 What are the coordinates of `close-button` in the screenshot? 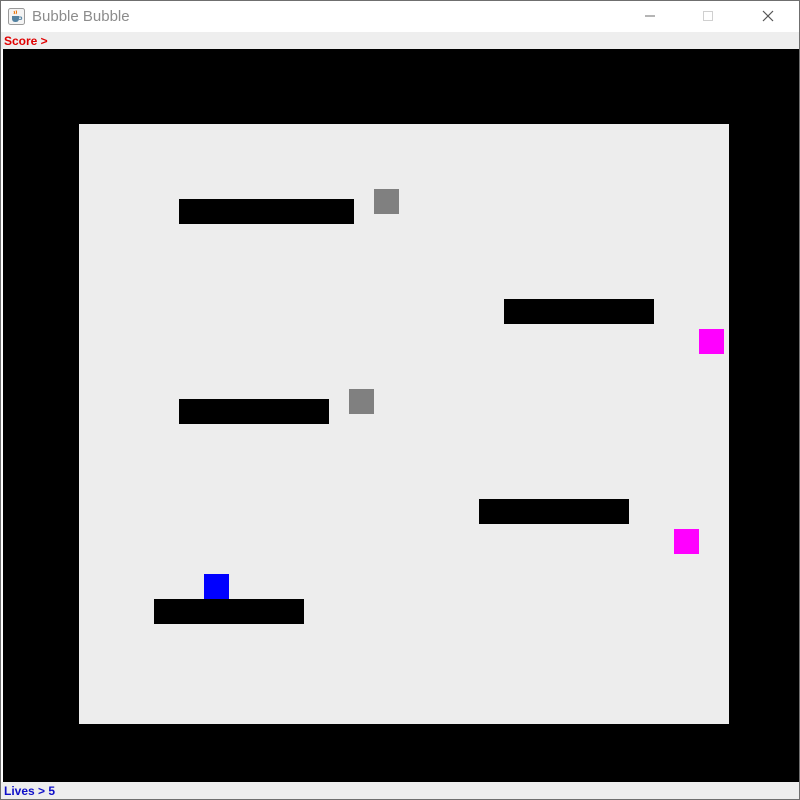 It's located at (768, 16).